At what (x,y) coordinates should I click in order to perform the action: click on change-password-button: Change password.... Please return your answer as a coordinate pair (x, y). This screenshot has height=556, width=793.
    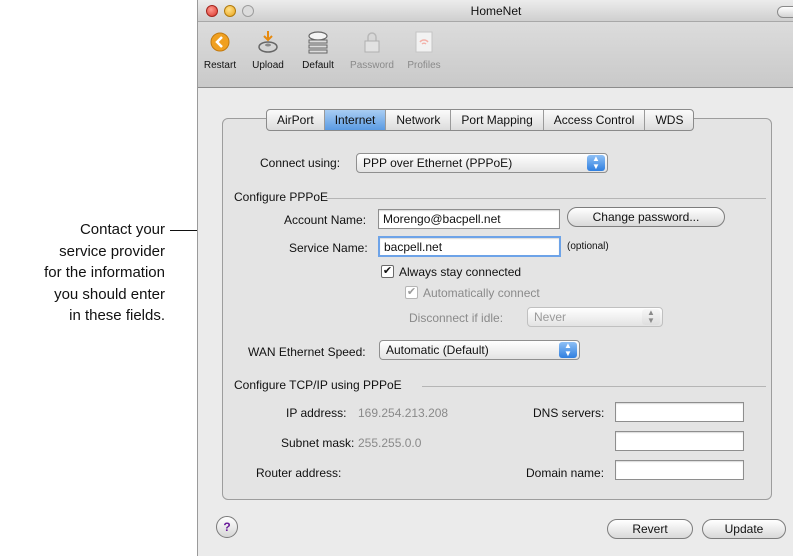
    Looking at the image, I should click on (646, 217).